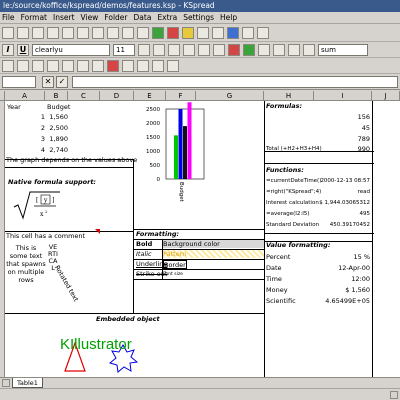  What do you see at coordinates (113, 32) in the screenshot?
I see `copy-icon` at bounding box center [113, 32].